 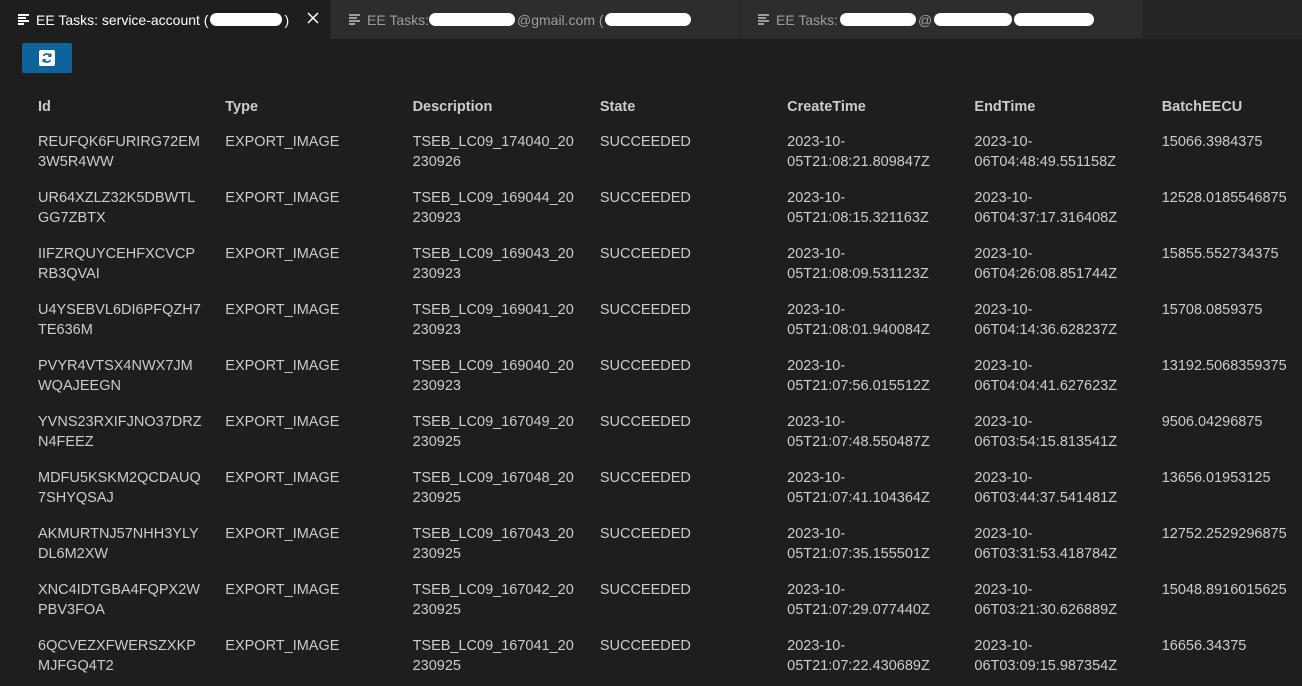 I want to click on refresh-icon, so click(x=47, y=58).